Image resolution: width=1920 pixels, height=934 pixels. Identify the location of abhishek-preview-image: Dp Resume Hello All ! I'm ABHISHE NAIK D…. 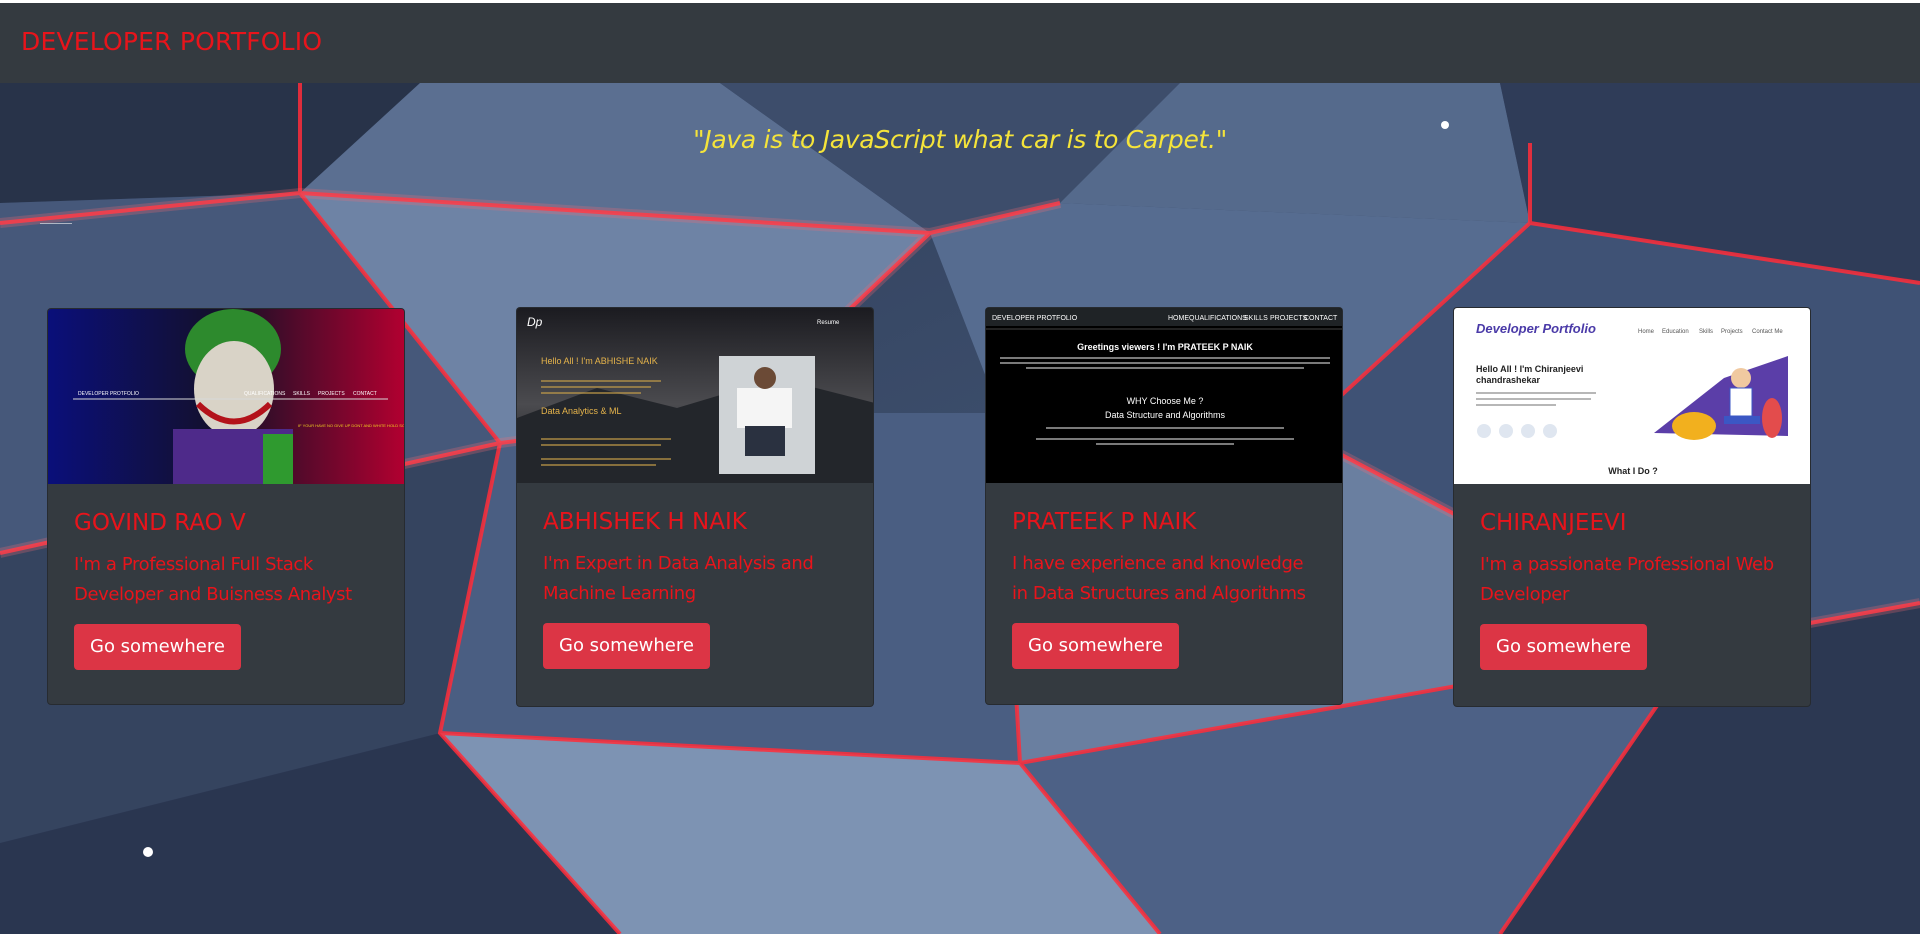
(695, 395).